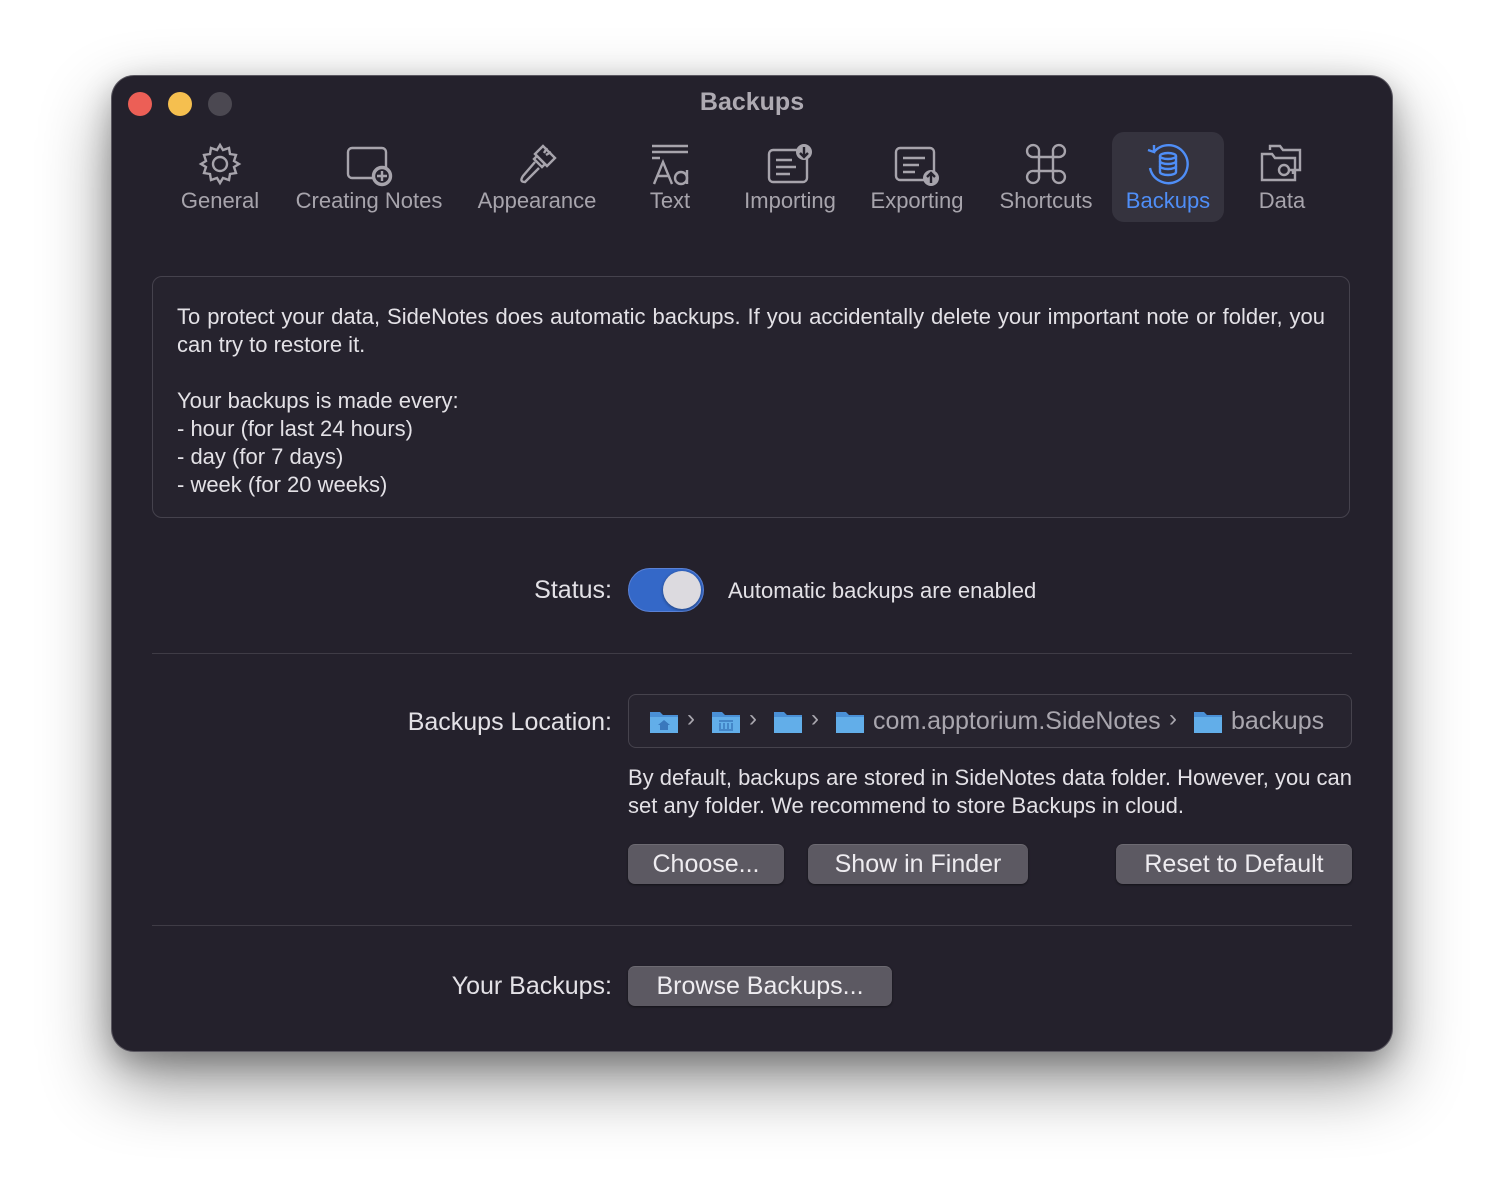 The image size is (1504, 1200). Describe the element at coordinates (1282, 200) in the screenshot. I see `tab-label: Data` at that location.